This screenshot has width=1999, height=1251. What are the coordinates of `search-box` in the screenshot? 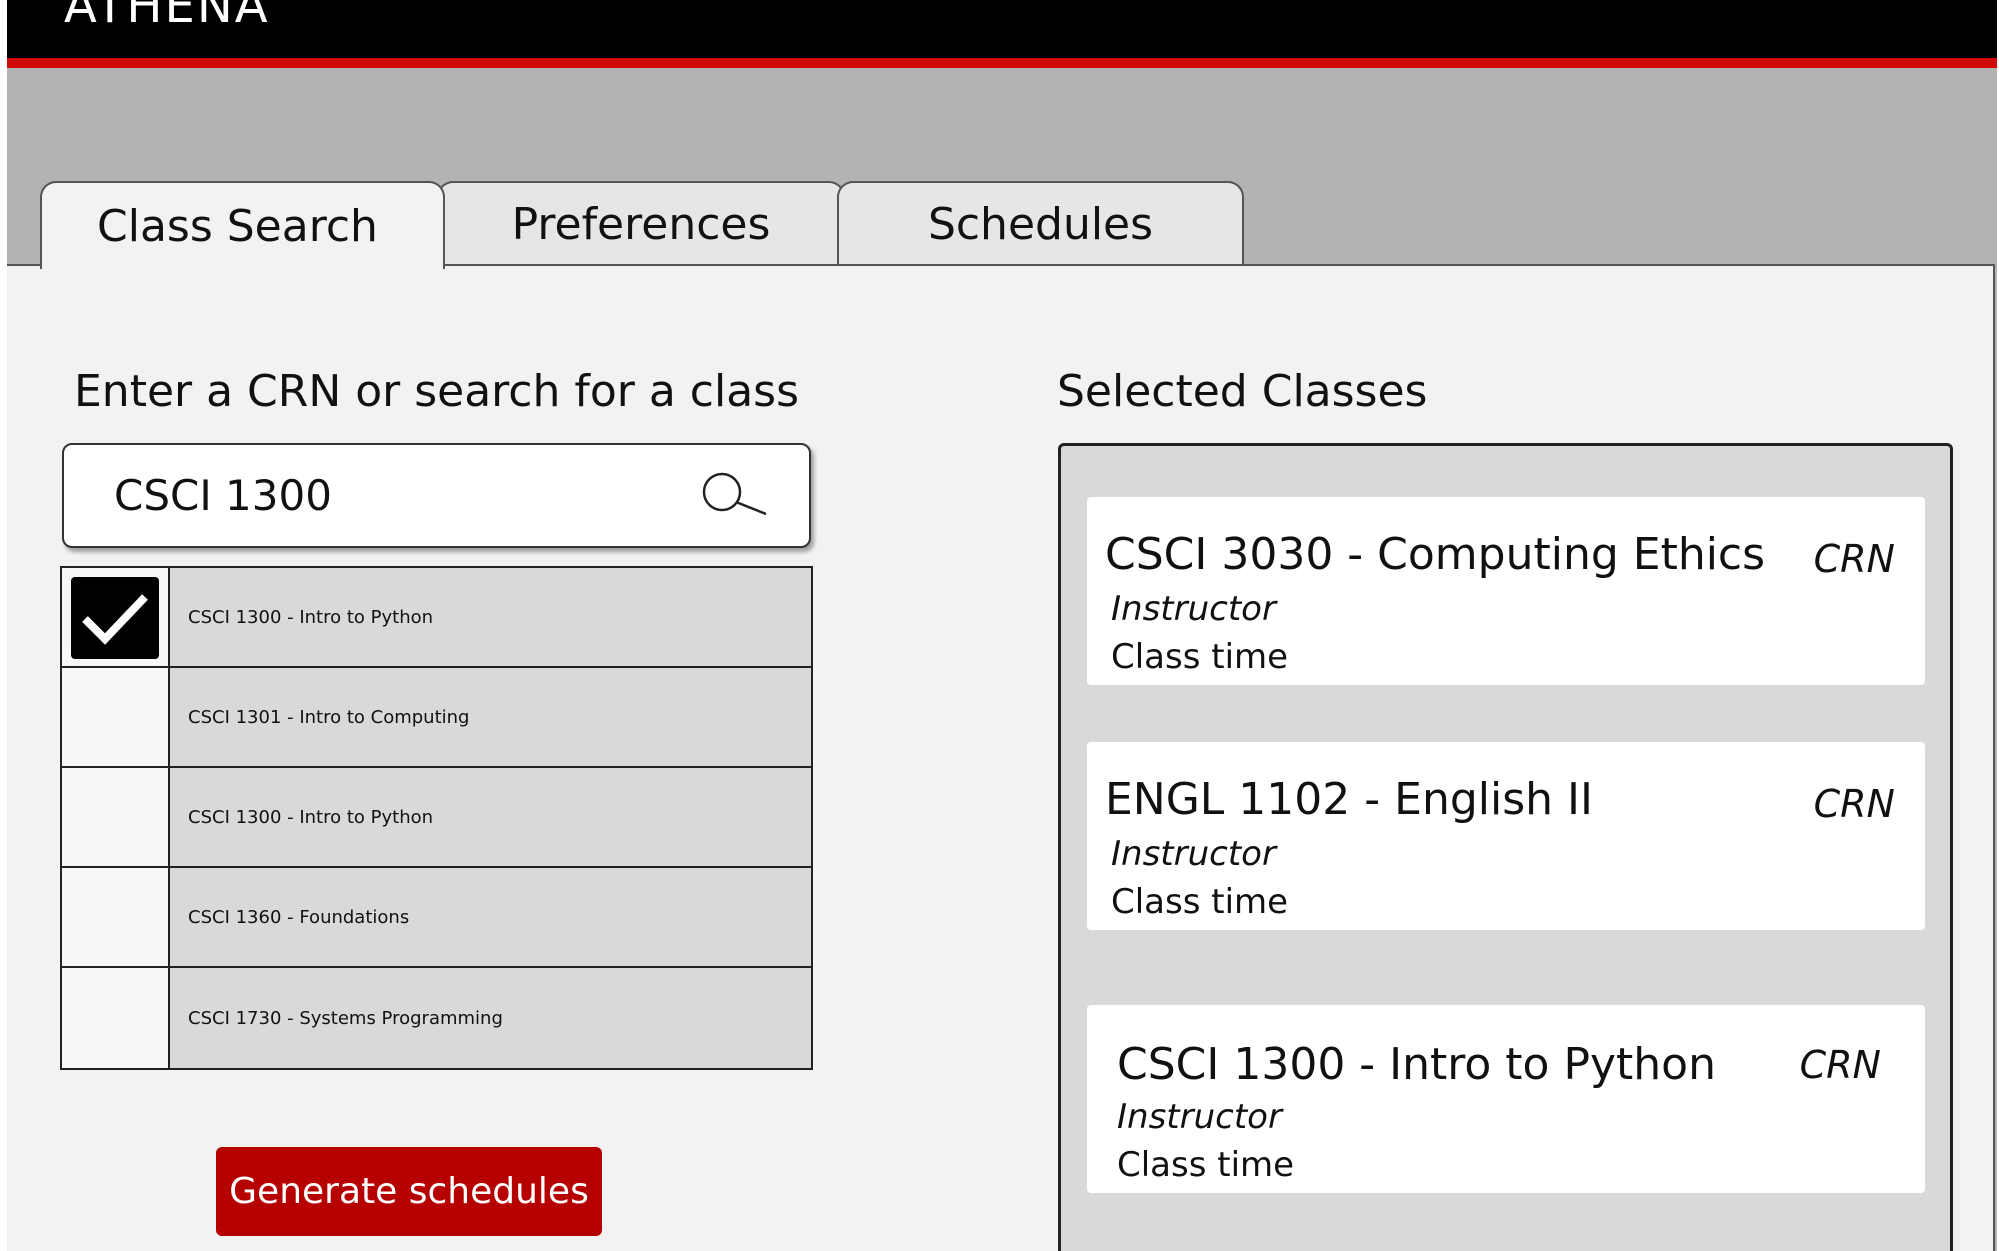 It's located at (436, 495).